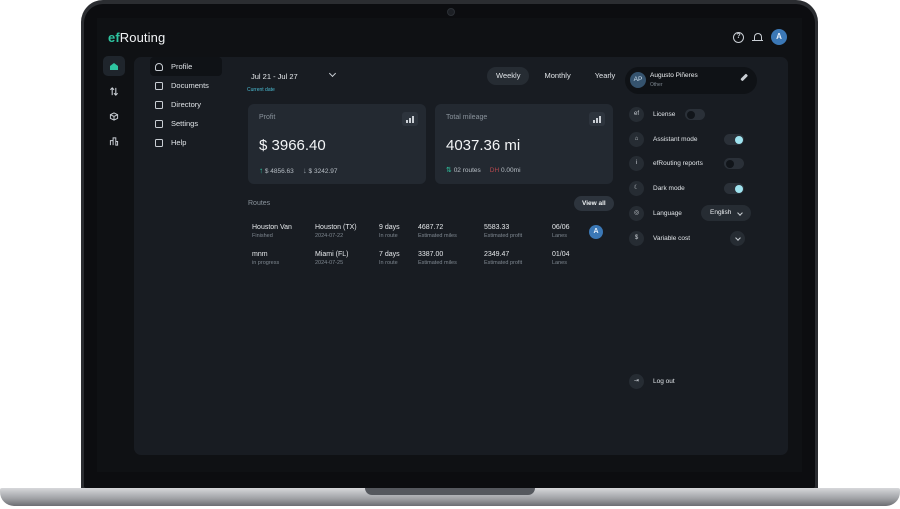  Describe the element at coordinates (332, 254) in the screenshot. I see `route-destination: Miami (FL)` at that location.